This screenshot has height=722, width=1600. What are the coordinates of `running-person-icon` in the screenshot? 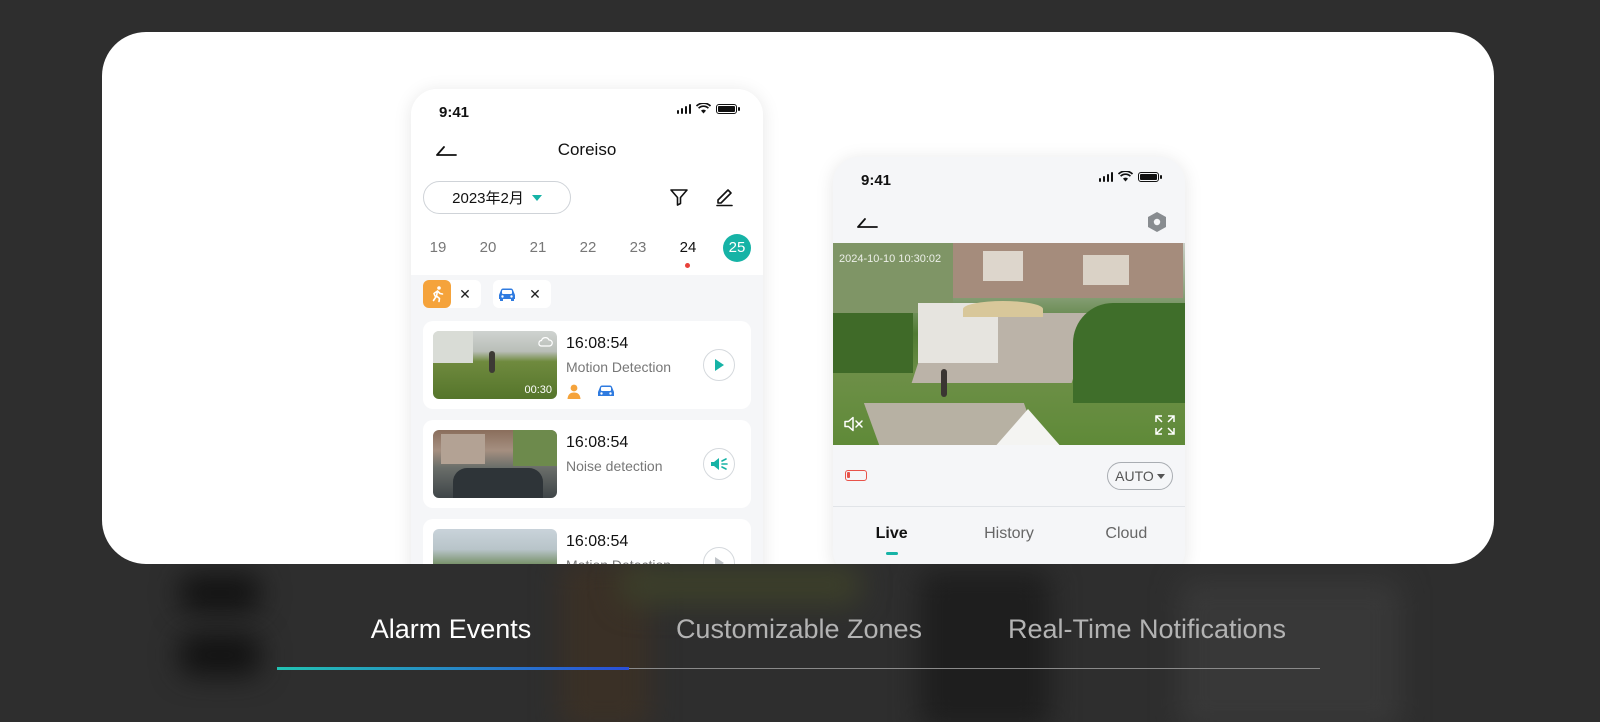 It's located at (437, 294).